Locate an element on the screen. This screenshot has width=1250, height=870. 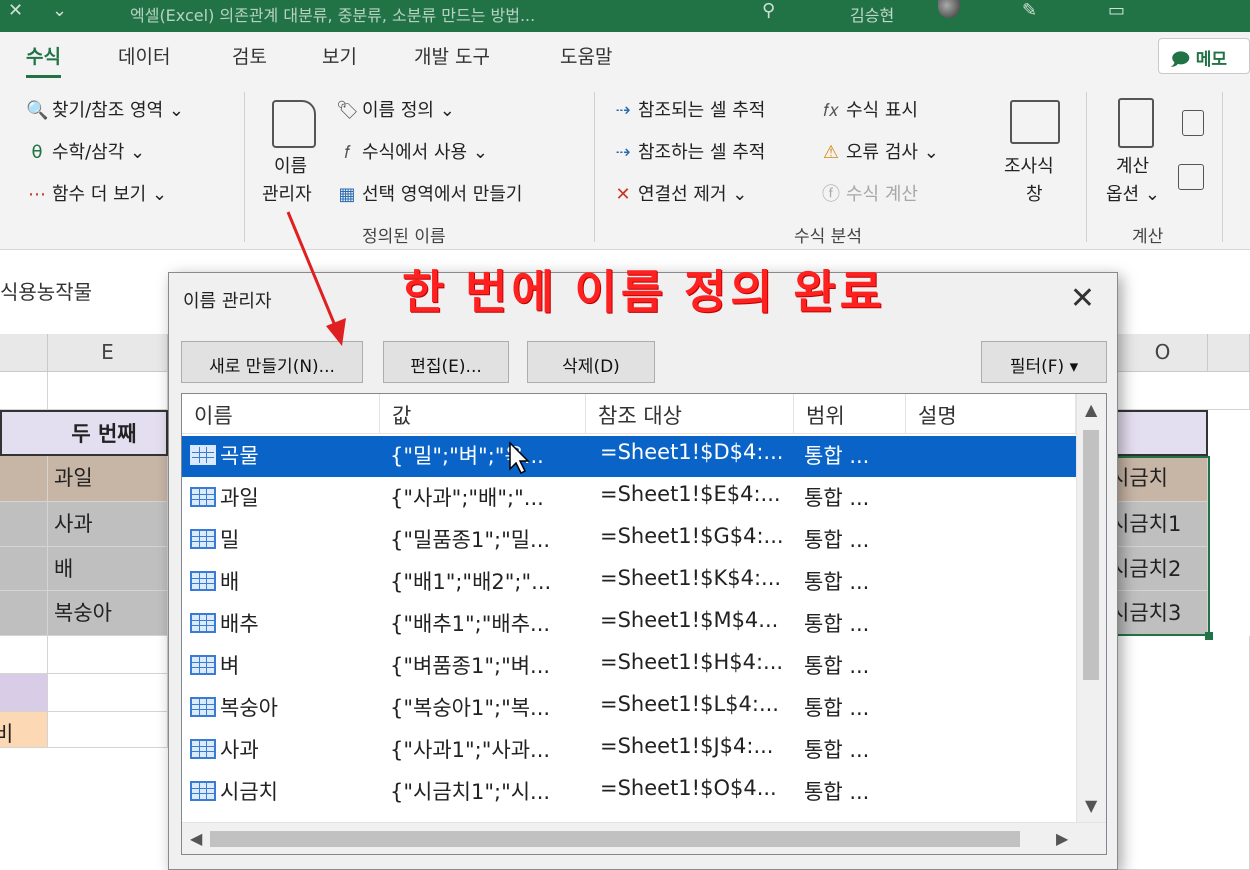
mouse-cursor-icon is located at coordinates (519, 458).